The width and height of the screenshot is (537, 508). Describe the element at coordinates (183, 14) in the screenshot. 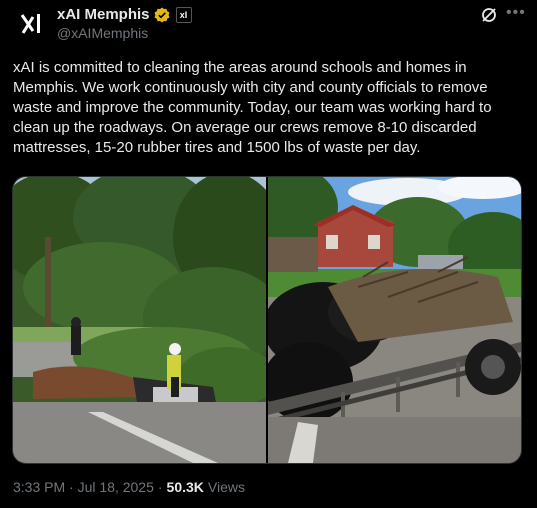

I see `affiliate-badge: xI` at that location.